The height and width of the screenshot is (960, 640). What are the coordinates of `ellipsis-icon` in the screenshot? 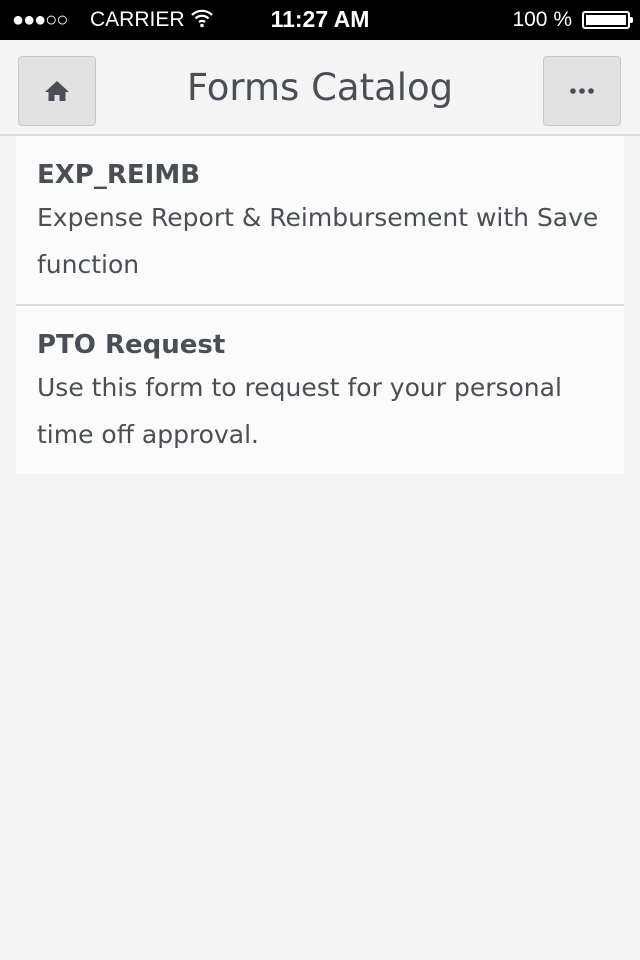 It's located at (582, 91).